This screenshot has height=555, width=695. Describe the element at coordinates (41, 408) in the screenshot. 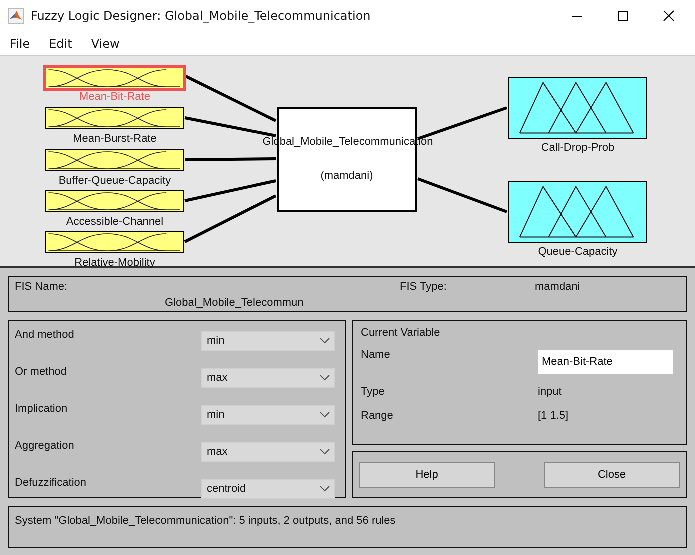

I see `method-label: Implication` at that location.